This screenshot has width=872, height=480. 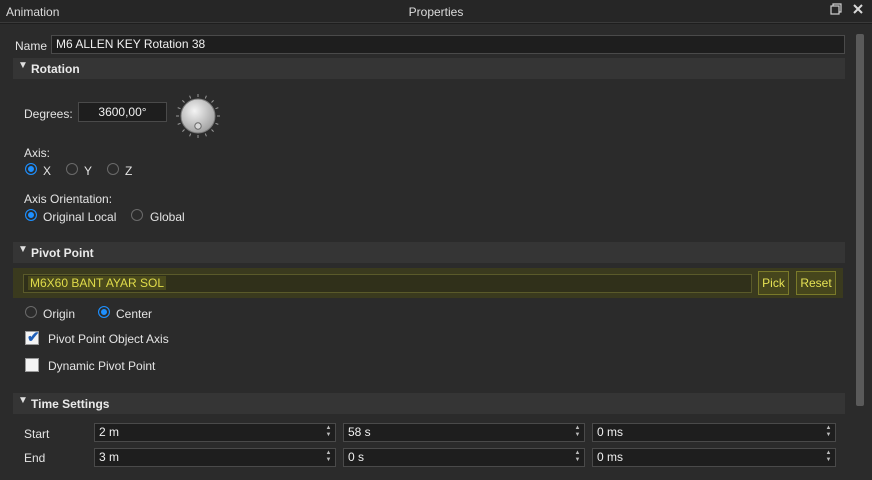 What do you see at coordinates (31, 46) in the screenshot?
I see `name-label: Name` at bounding box center [31, 46].